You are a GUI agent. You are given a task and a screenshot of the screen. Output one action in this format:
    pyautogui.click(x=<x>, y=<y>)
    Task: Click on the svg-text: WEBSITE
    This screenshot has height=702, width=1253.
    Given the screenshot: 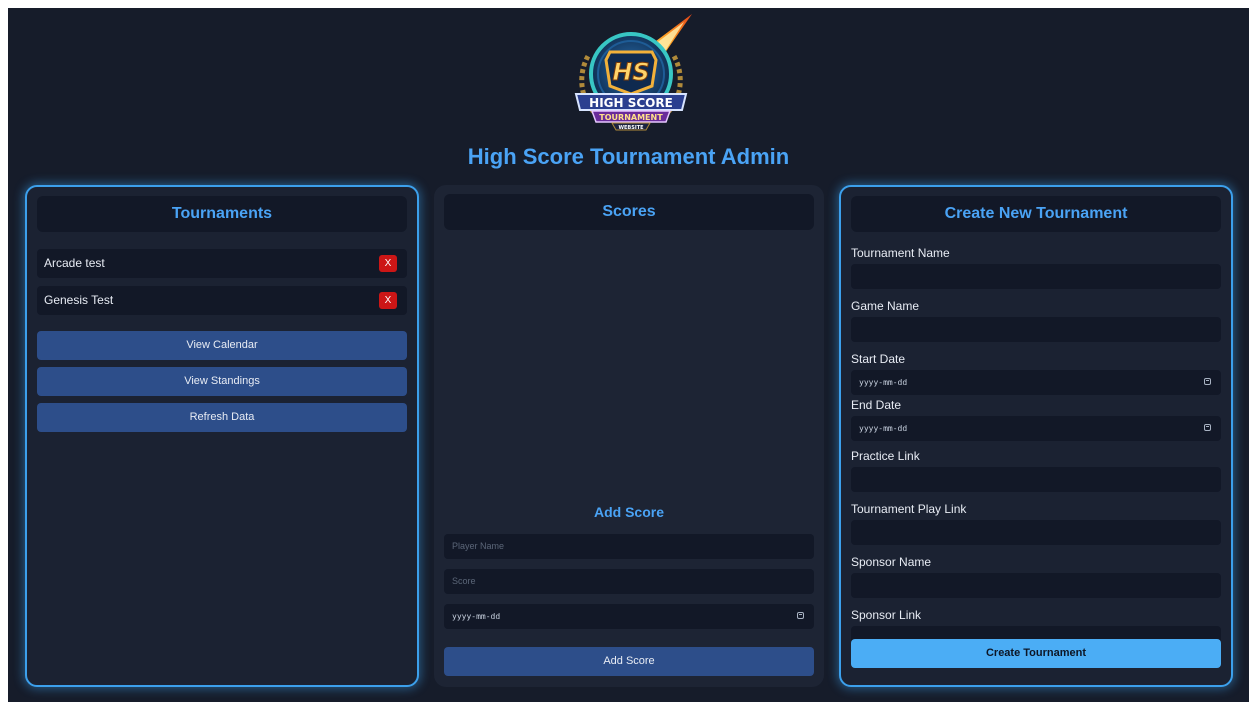 What is the action you would take?
    pyautogui.click(x=631, y=128)
    